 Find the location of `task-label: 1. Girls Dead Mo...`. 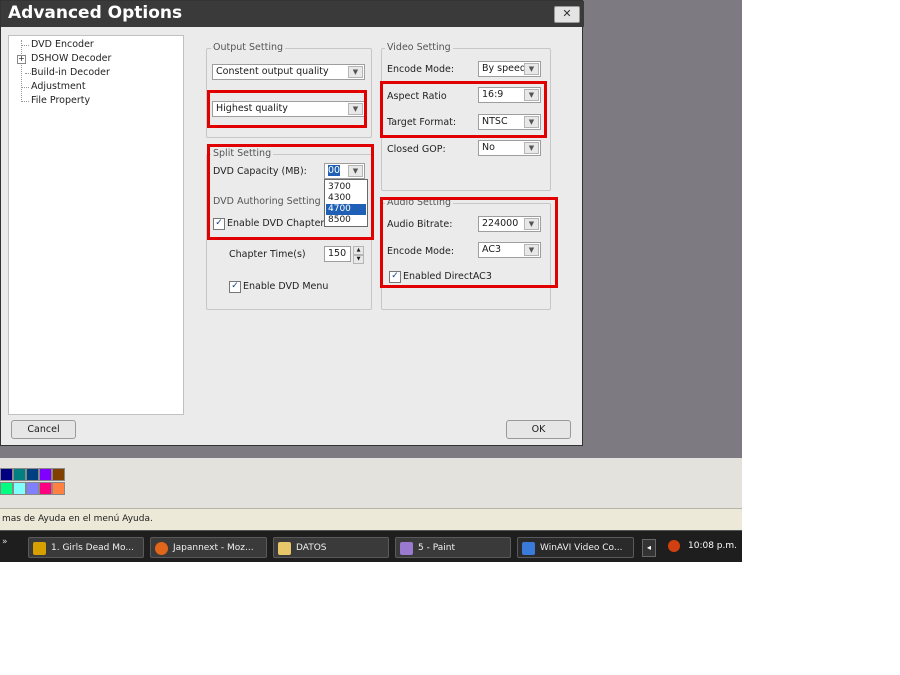

task-label: 1. Girls Dead Mo... is located at coordinates (92, 548).